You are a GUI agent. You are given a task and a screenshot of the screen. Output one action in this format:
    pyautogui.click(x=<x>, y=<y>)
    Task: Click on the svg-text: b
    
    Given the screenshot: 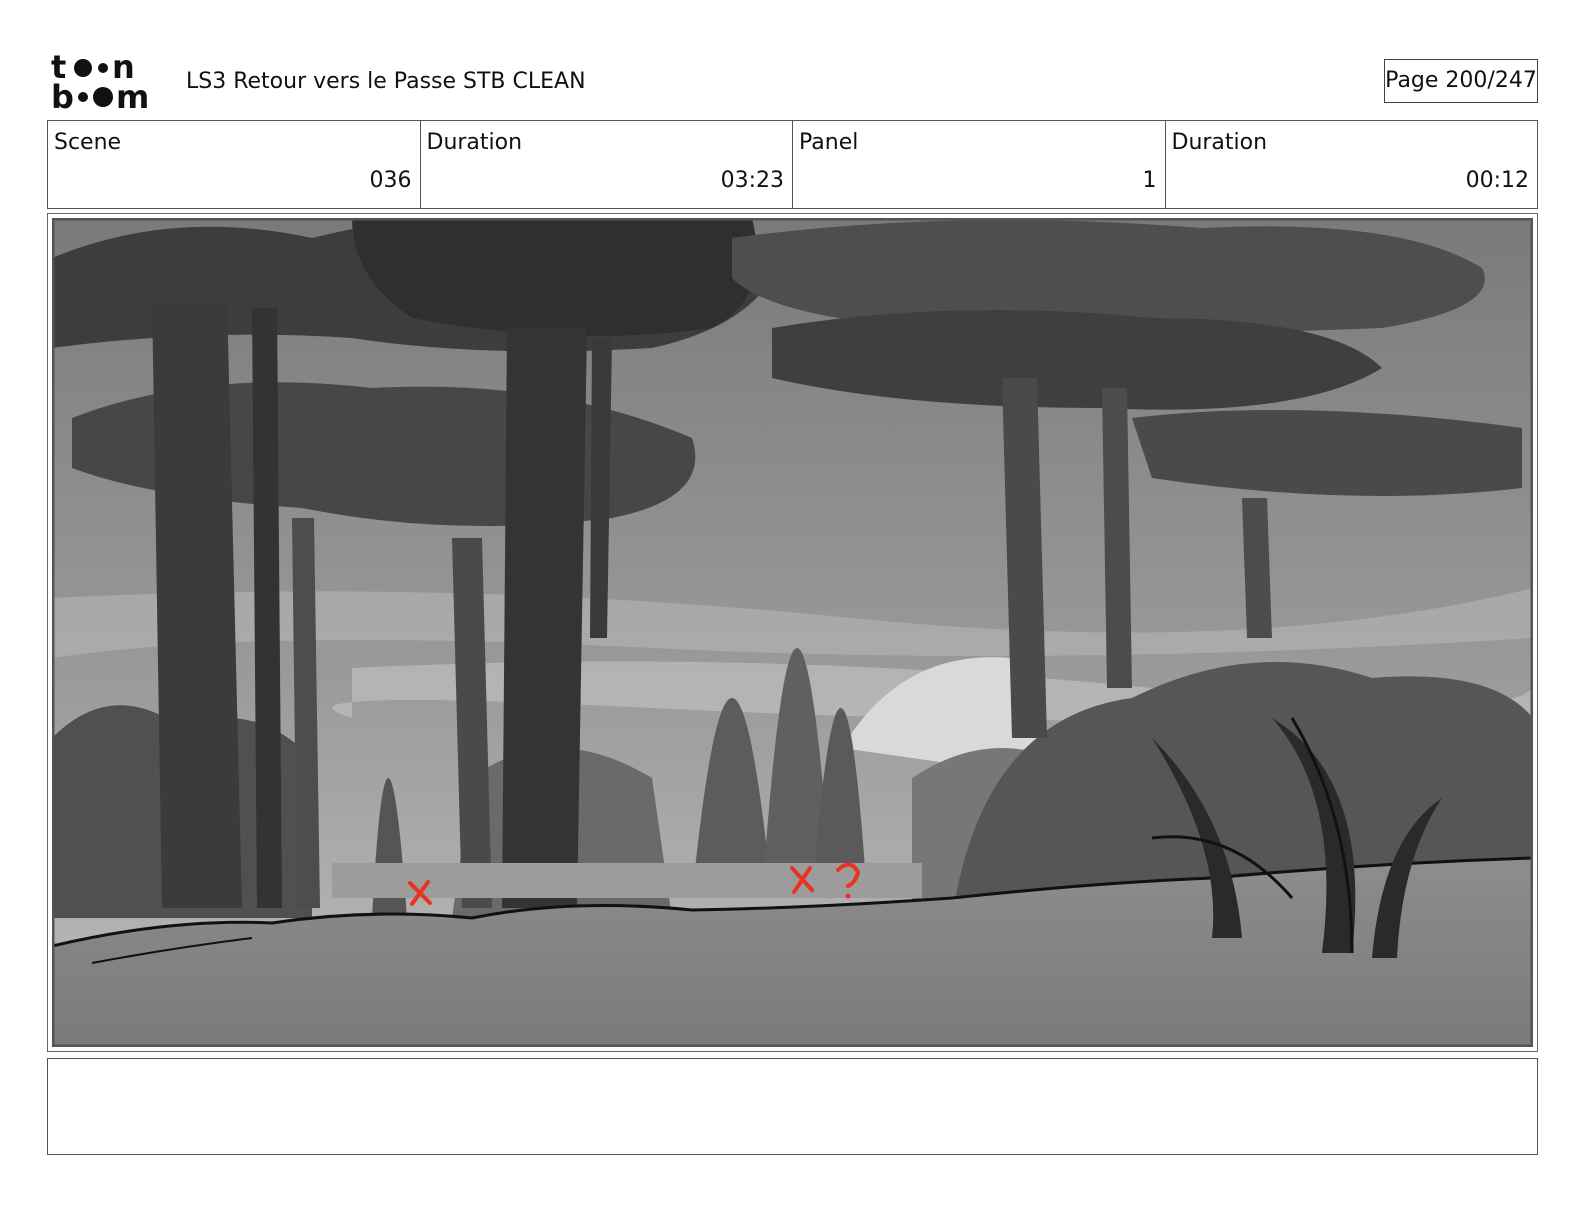 What is the action you would take?
    pyautogui.click(x=62, y=95)
    